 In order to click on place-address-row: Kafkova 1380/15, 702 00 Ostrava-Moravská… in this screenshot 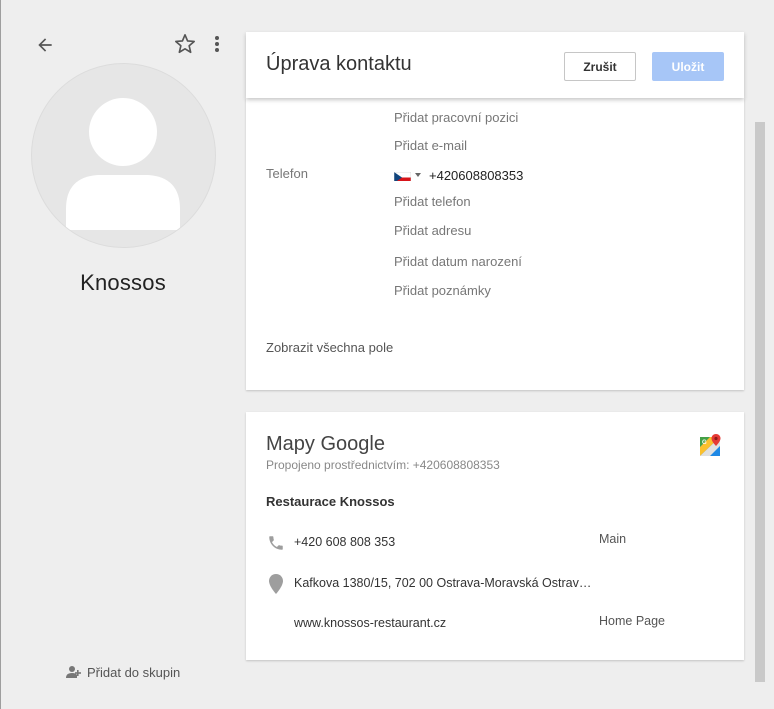, I will do `click(496, 584)`.